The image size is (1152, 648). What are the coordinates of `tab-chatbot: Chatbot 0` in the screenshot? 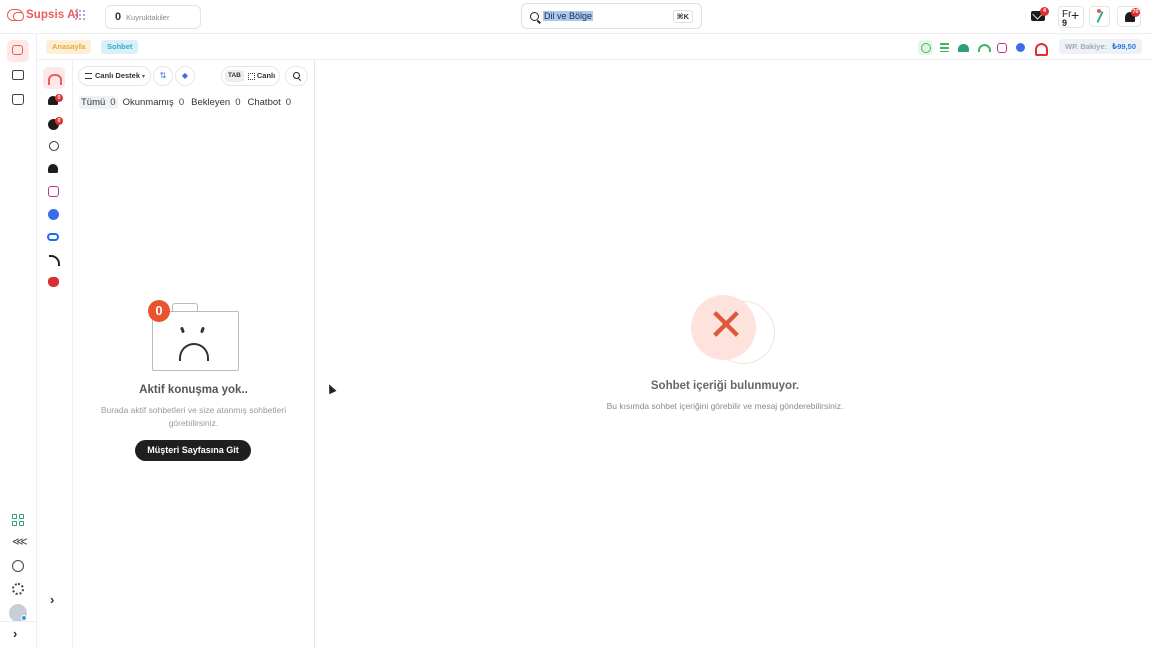 It's located at (270, 102).